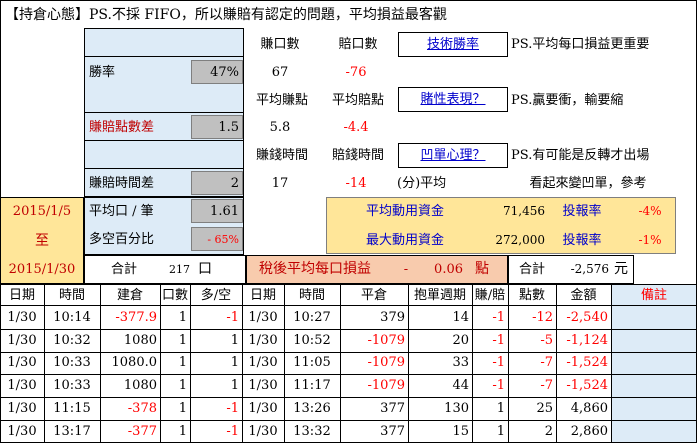 Image resolution: width=697 pixels, height=443 pixels. I want to click on table-top-line, so click(348, 284).